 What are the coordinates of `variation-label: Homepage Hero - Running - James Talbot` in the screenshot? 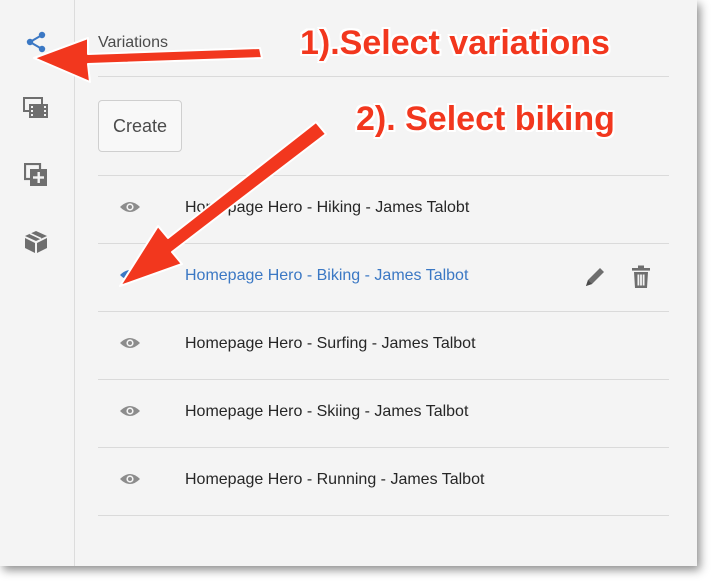 It's located at (334, 480).